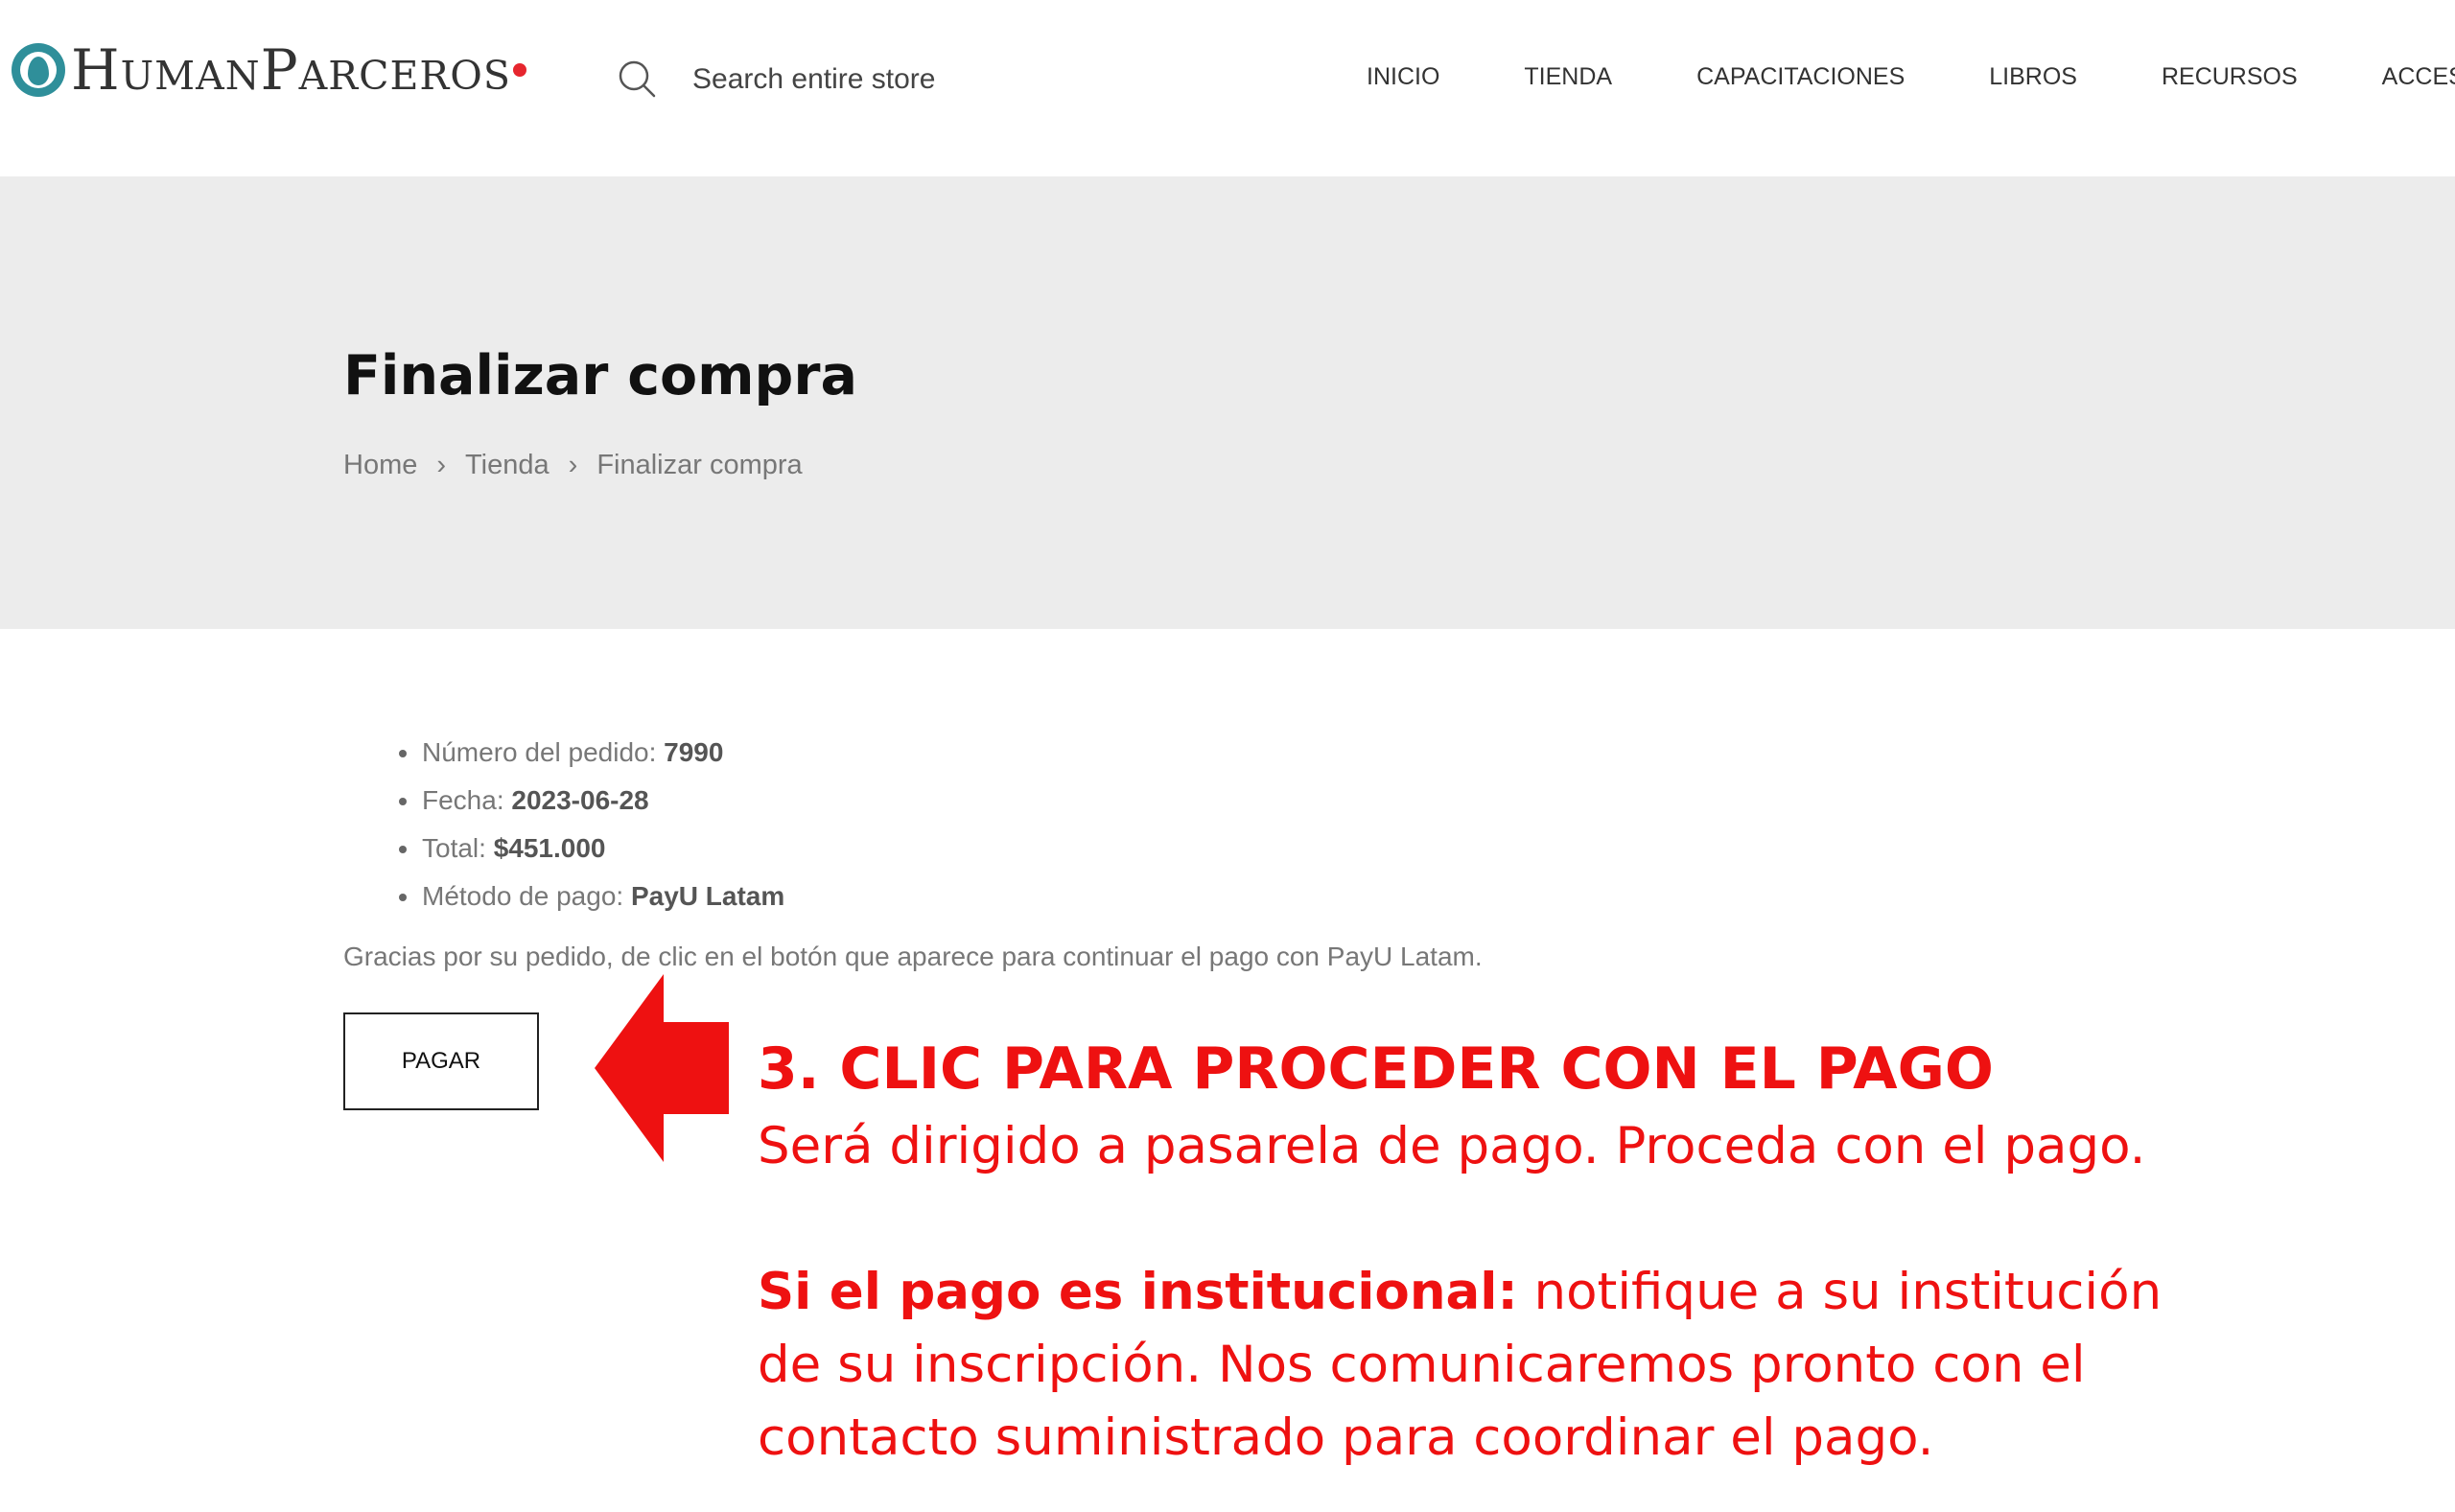  What do you see at coordinates (1376, 1069) in the screenshot?
I see `annotation-title: 3. CLIC PARA PROCEDER CON EL PAGO` at bounding box center [1376, 1069].